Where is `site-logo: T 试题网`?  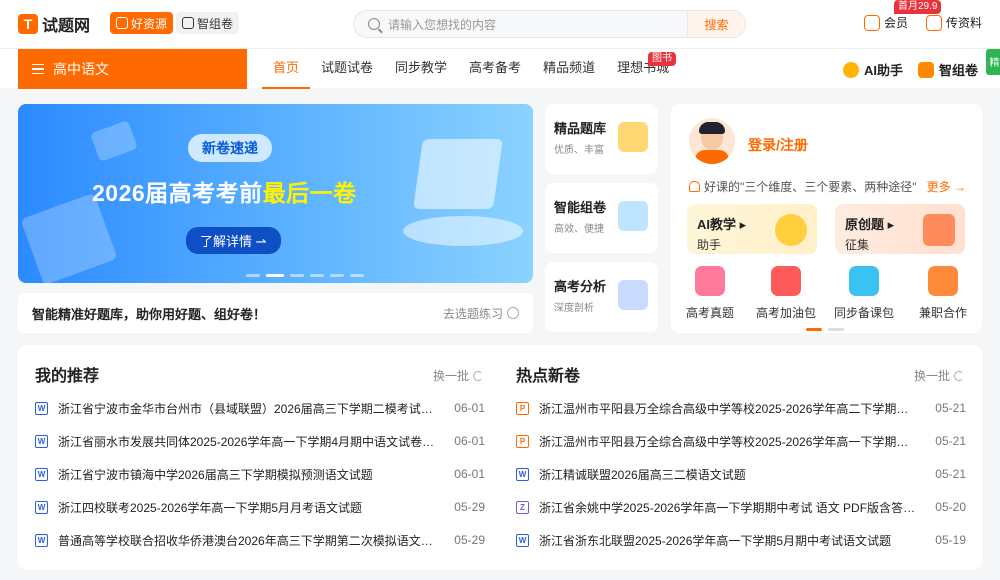 site-logo: T 试题网 is located at coordinates (54, 24).